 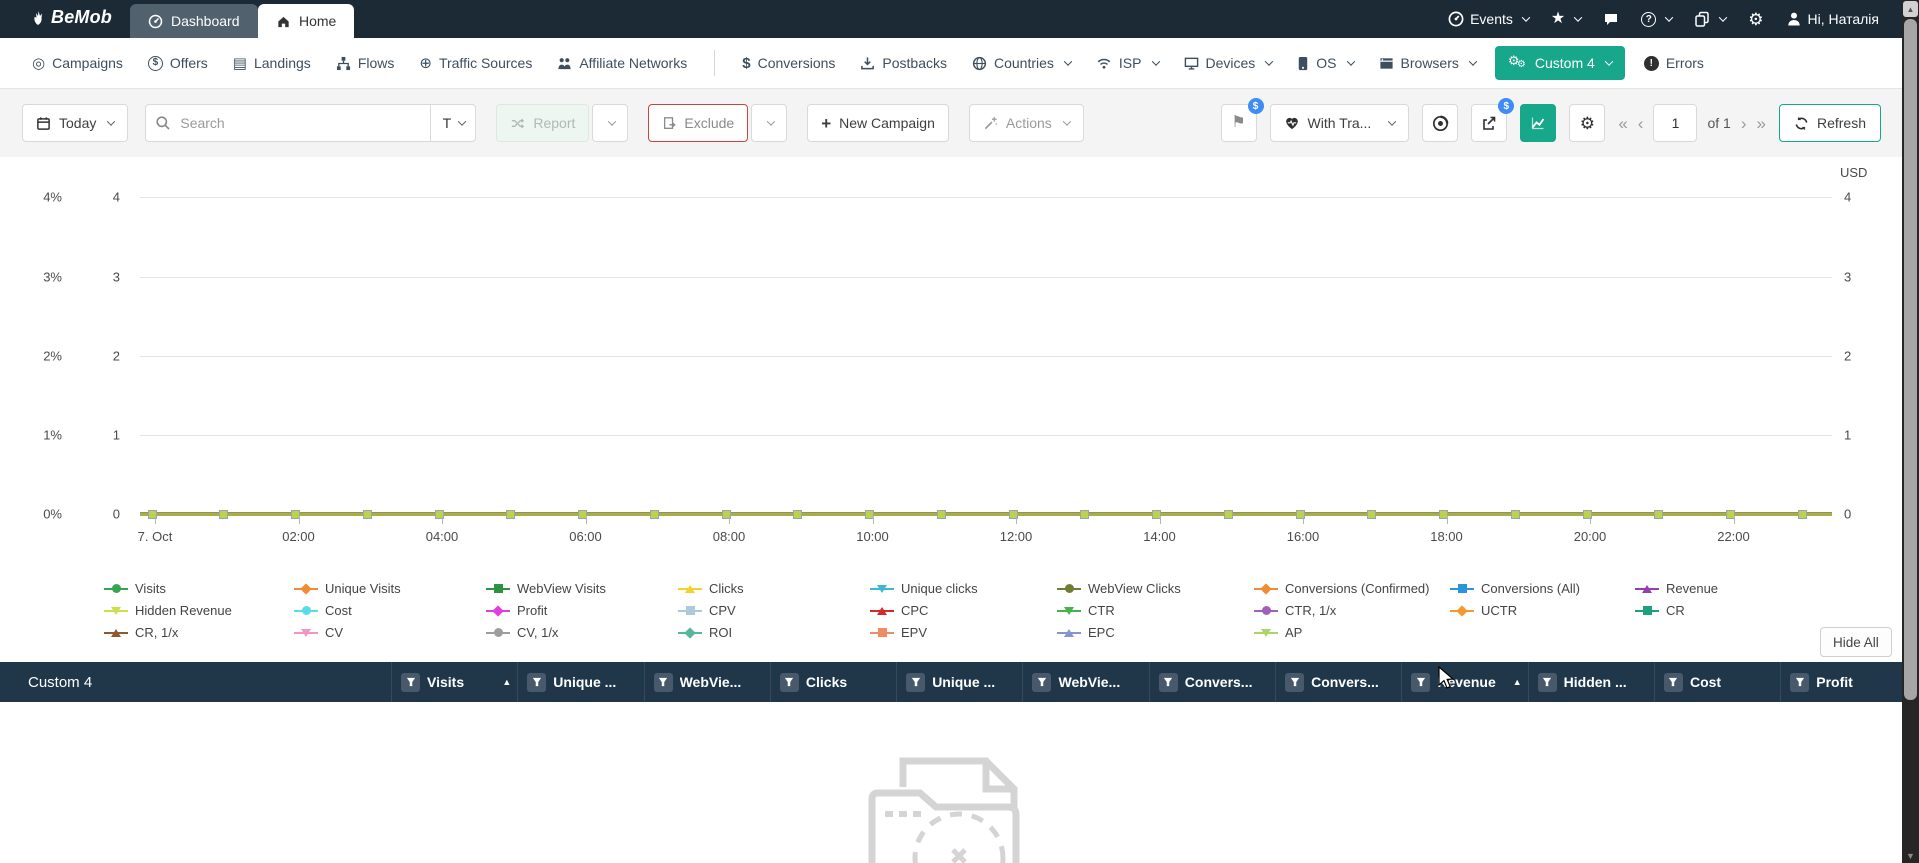 What do you see at coordinates (1559, 63) in the screenshot?
I see `nav-custom-4: ⚙ ⚙ Custom 4` at bounding box center [1559, 63].